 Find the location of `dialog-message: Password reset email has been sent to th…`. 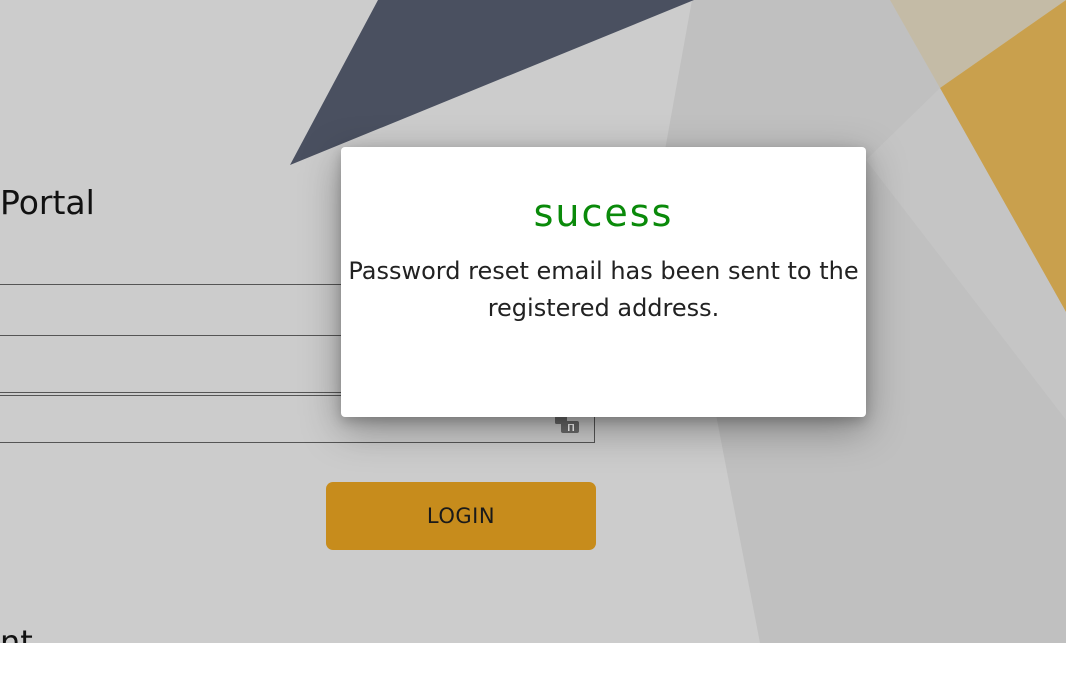

dialog-message: Password reset email has been sent to th… is located at coordinates (603, 289).